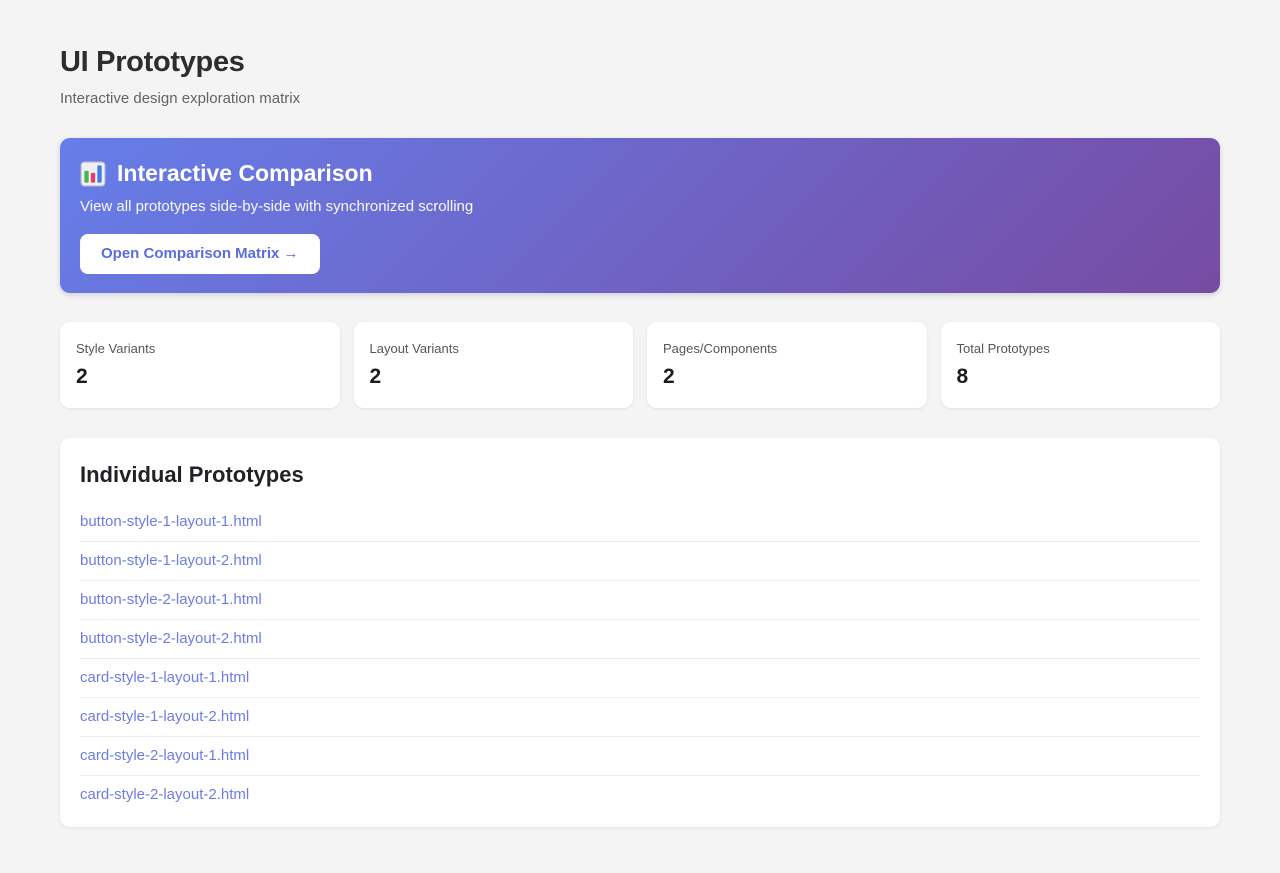 The width and height of the screenshot is (1280, 873). What do you see at coordinates (200, 365) in the screenshot?
I see `stat-card-style-variants: Style Variants 2` at bounding box center [200, 365].